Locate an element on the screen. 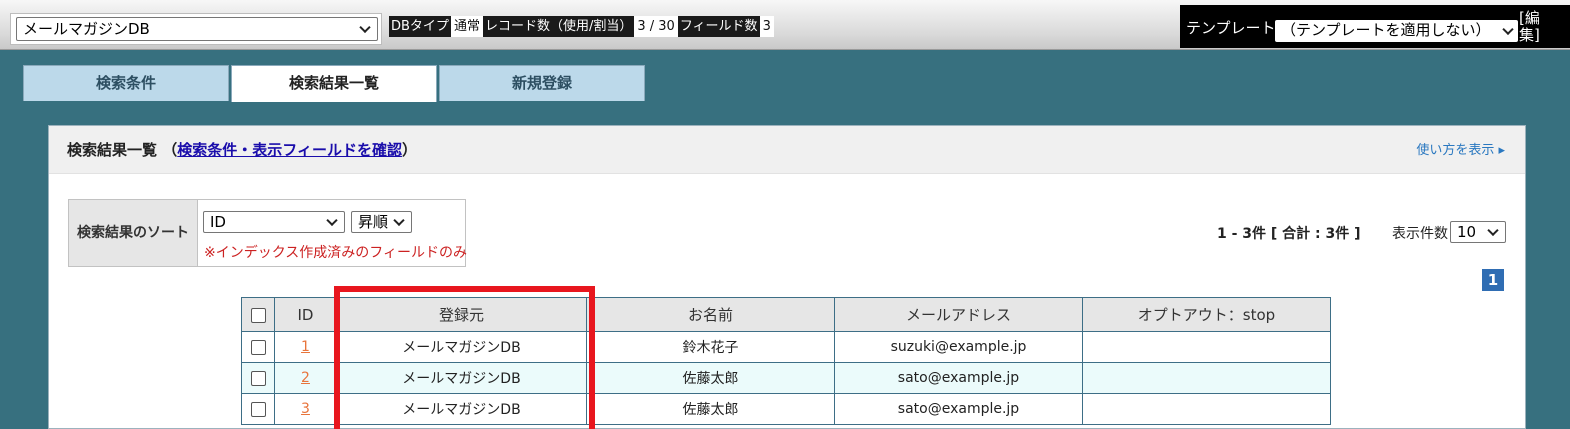 The image size is (1570, 429). template-area: テンプレート （テンプレートを適用しない） [編集] is located at coordinates (1375, 26).